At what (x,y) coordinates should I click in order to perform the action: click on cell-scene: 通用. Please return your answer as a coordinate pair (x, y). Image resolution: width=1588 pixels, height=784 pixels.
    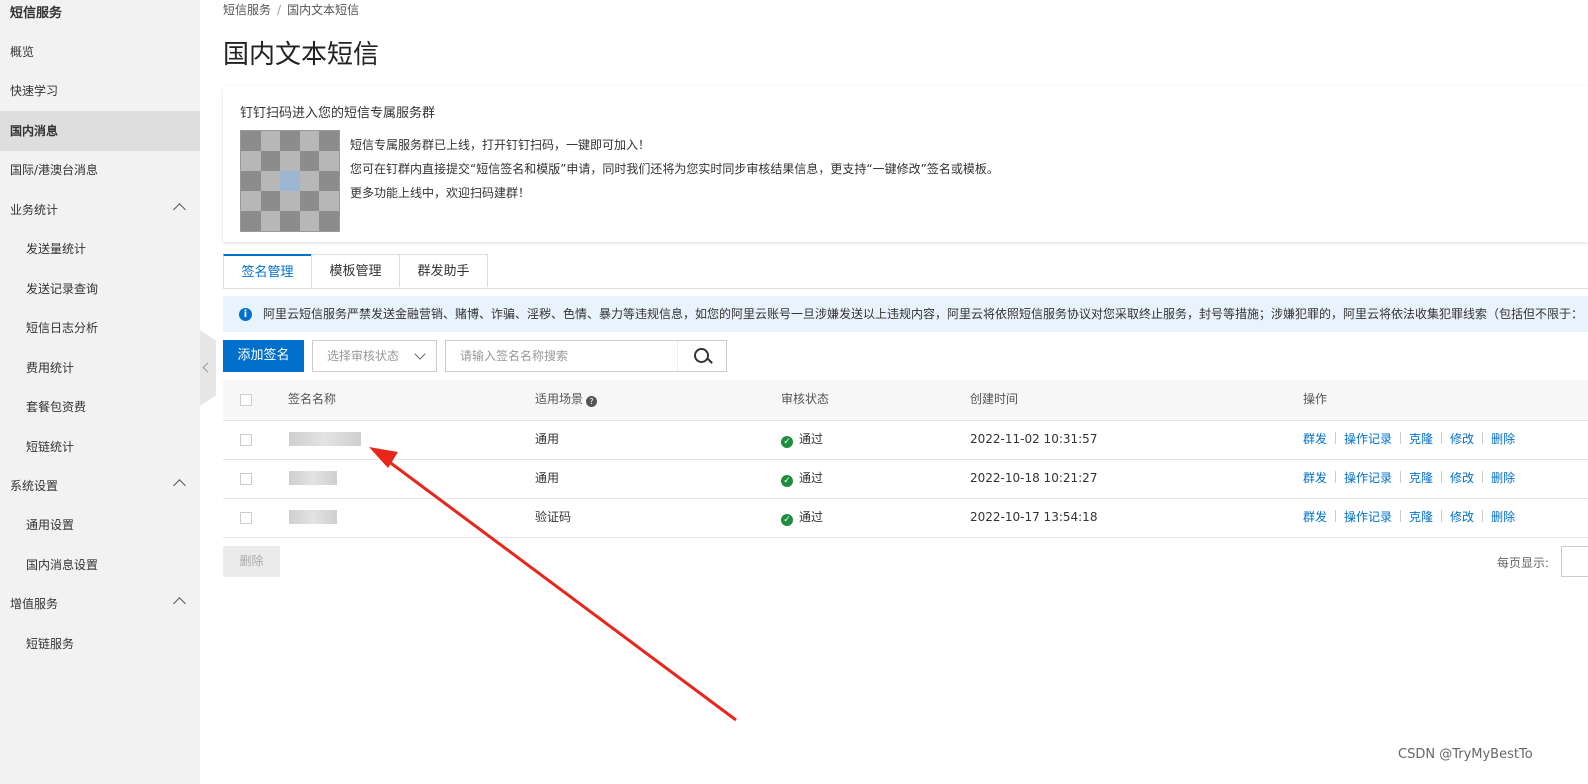
    Looking at the image, I should click on (547, 478).